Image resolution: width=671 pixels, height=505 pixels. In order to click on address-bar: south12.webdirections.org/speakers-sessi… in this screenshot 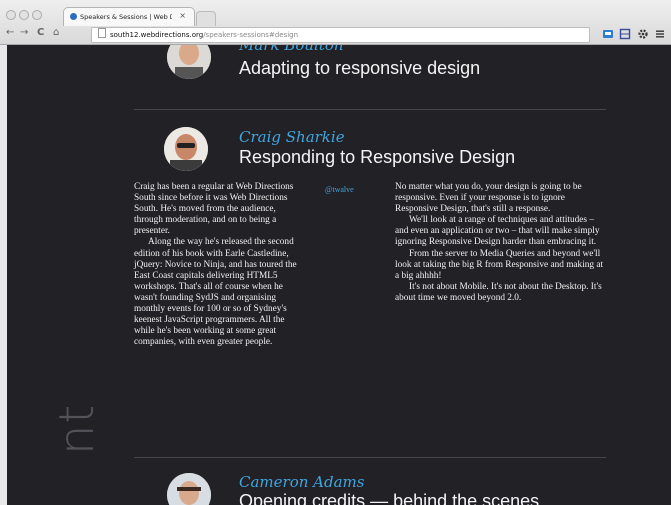, I will do `click(340, 35)`.